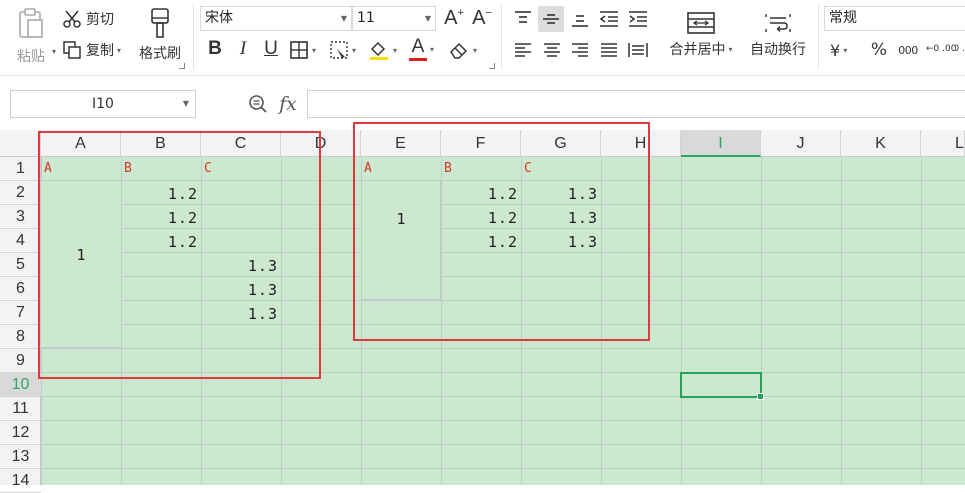 Image resolution: width=965 pixels, height=493 pixels. I want to click on fx-icon: fx, so click(288, 104).